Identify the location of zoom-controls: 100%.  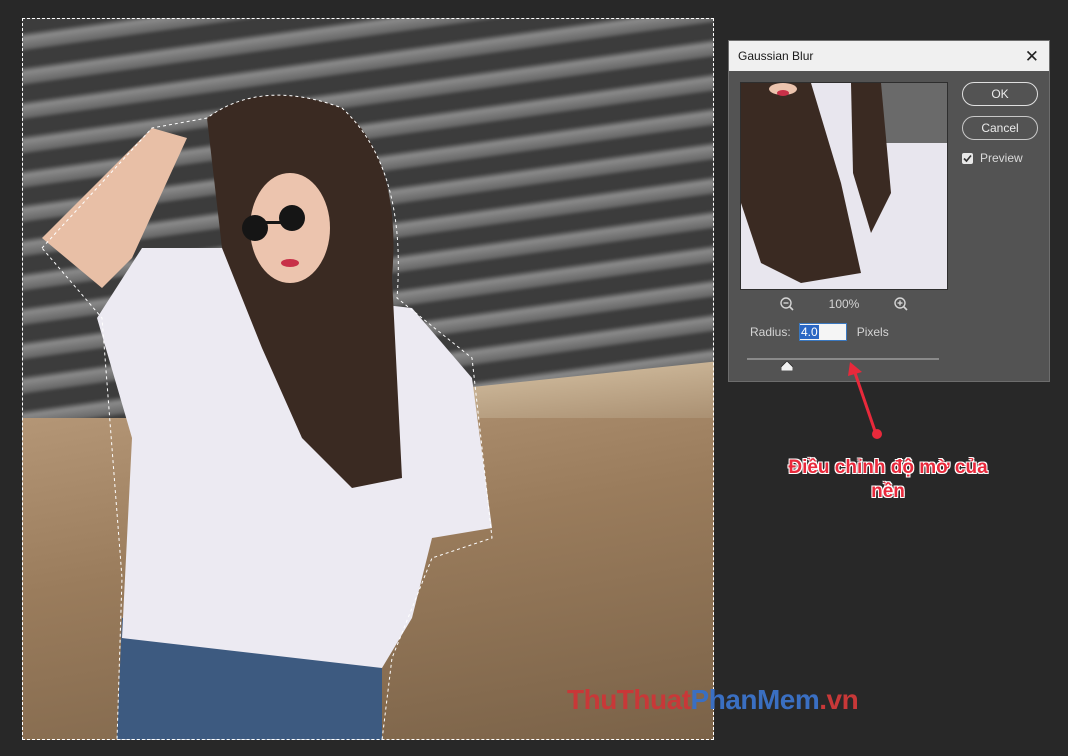
(844, 304).